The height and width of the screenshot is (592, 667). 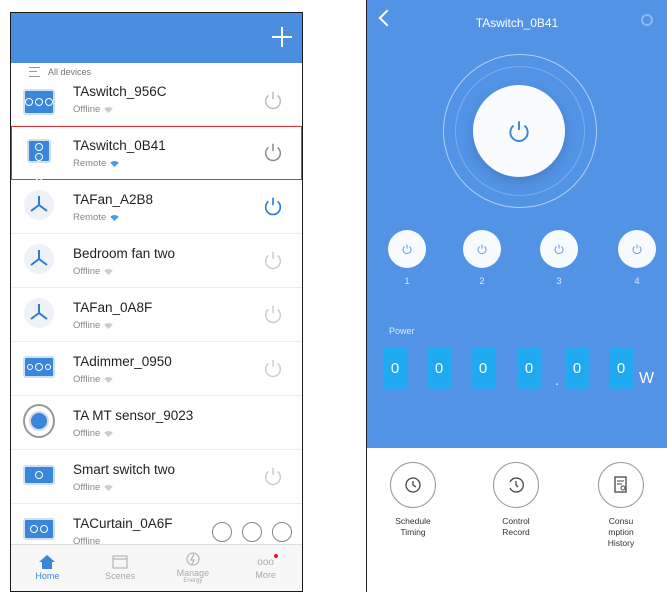 What do you see at coordinates (120, 91) in the screenshot?
I see `device-name: TAswitch_956C` at bounding box center [120, 91].